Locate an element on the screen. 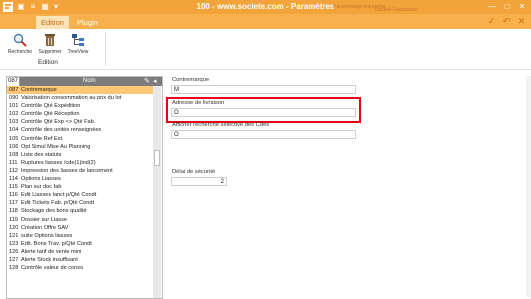 The height and width of the screenshot is (299, 531). delete-button-label: Supprimer is located at coordinates (50, 52).